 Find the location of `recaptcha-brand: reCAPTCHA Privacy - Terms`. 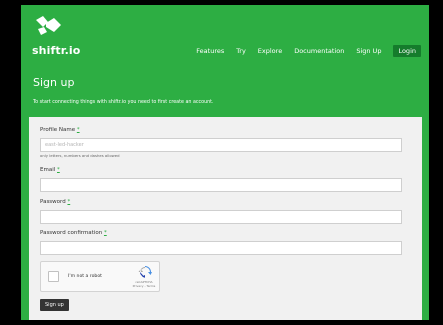

recaptcha-brand: reCAPTCHA Privacy - Terms is located at coordinates (144, 284).